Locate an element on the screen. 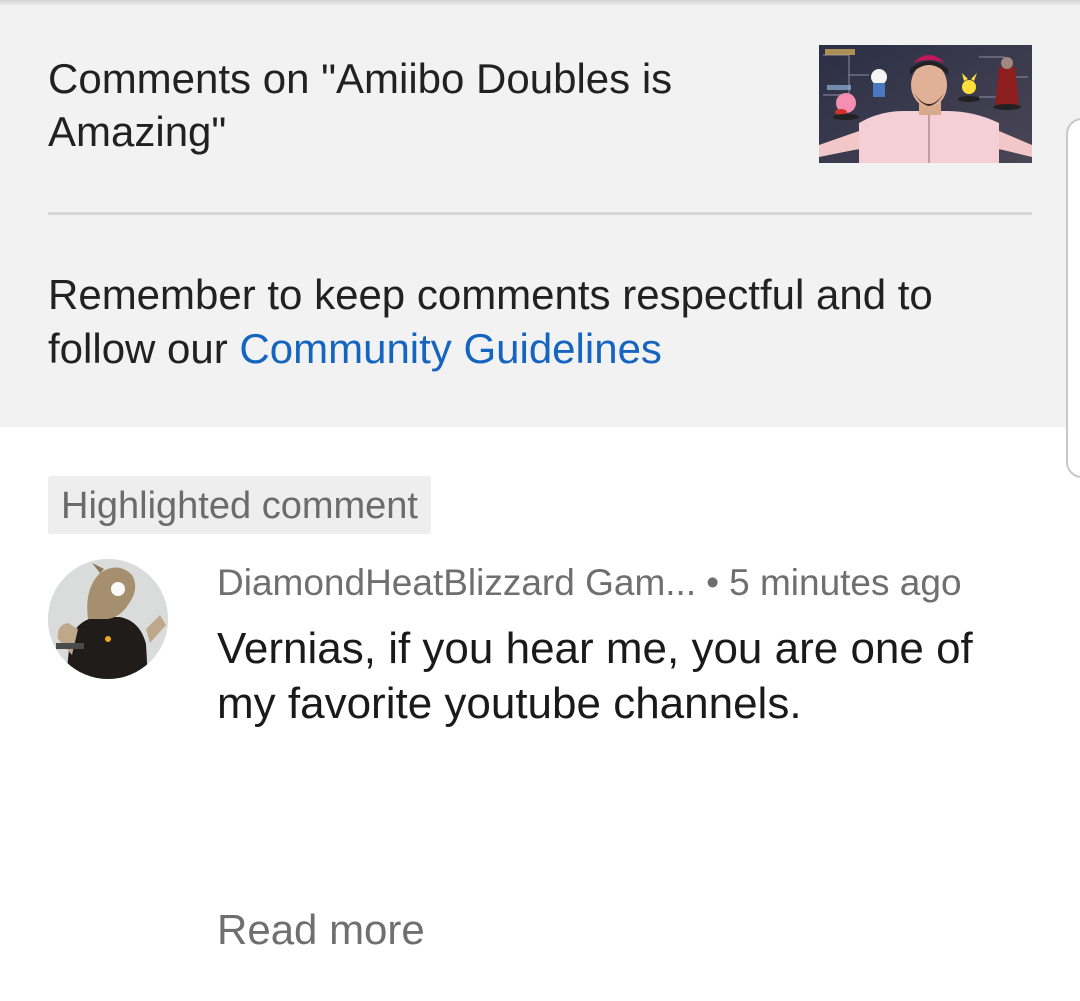 The image size is (1080, 1001). top-shadow is located at coordinates (540, 3).